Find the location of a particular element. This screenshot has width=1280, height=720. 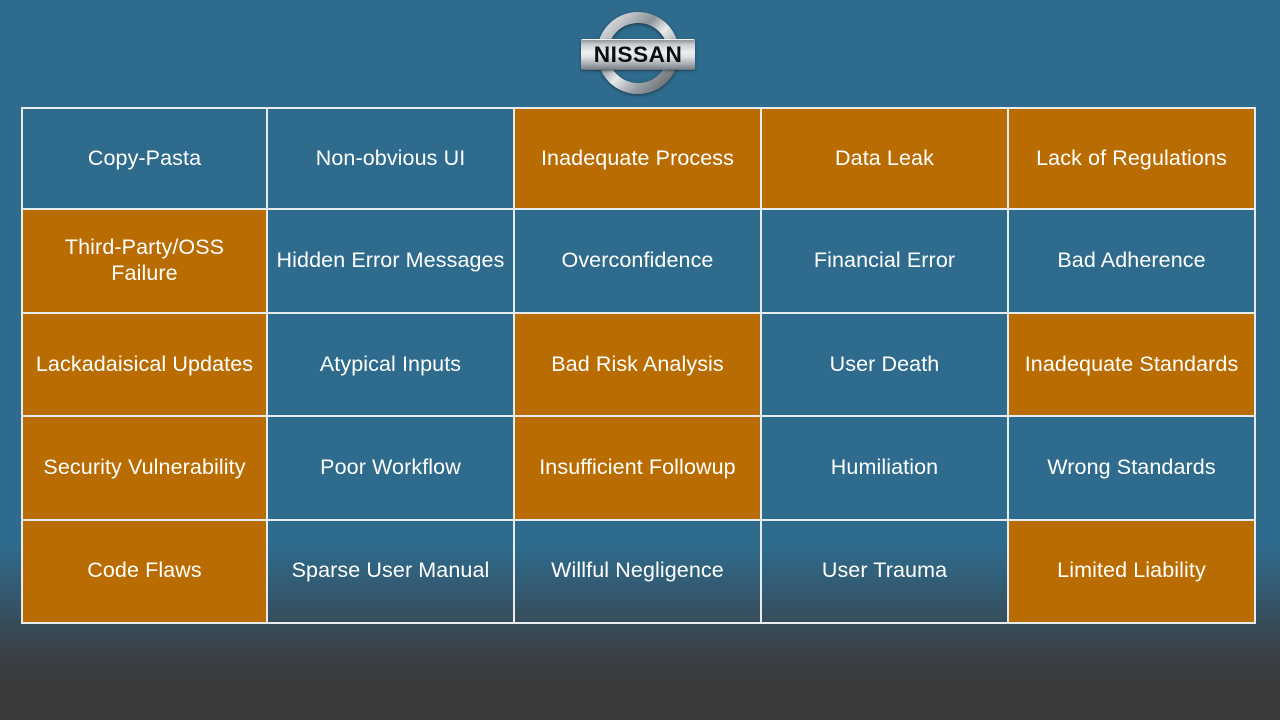

matrix-cell: Lackadaisical Updates is located at coordinates (144, 365).